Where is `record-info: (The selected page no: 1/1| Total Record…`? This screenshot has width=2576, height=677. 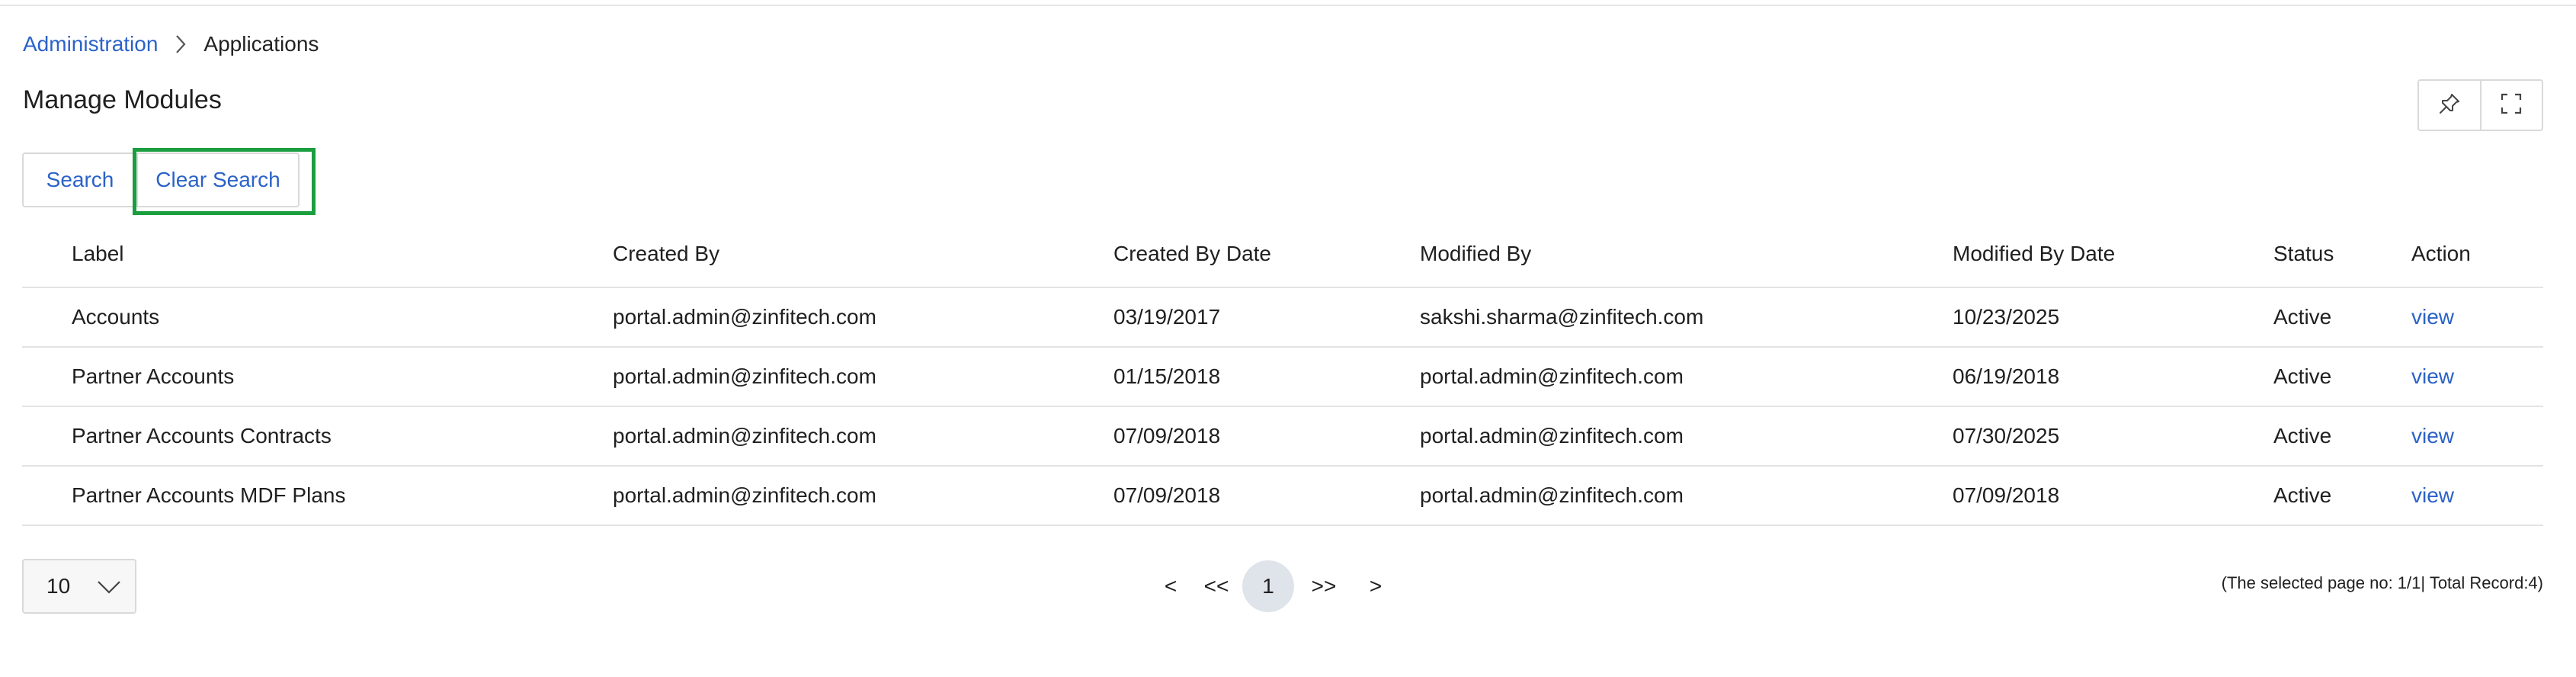
record-info: (The selected page no: 1/1| Total Record… is located at coordinates (2382, 582).